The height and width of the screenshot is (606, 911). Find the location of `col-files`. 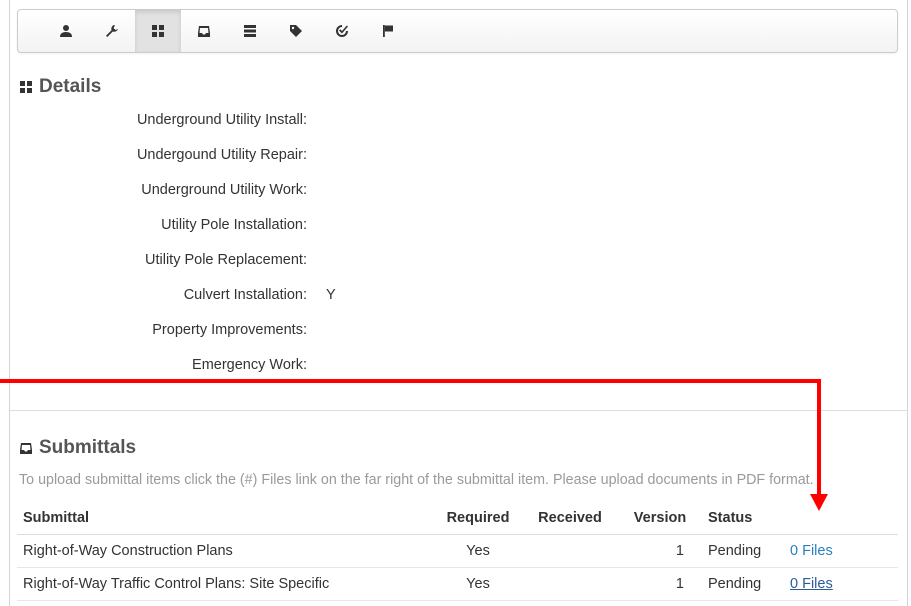

col-files is located at coordinates (841, 518).